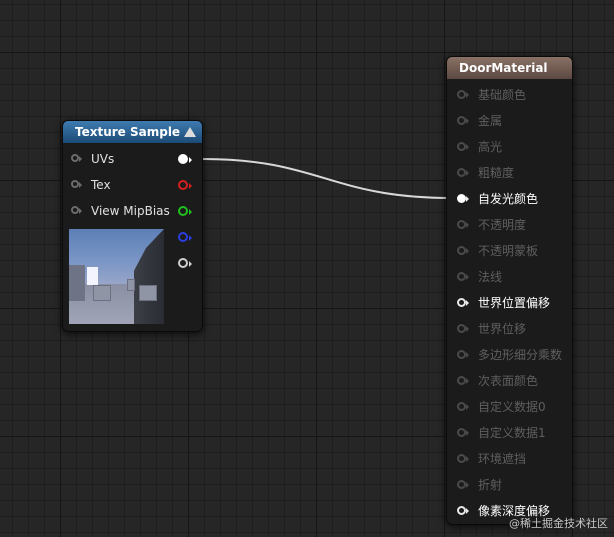 This screenshot has height=537, width=614. Describe the element at coordinates (502, 329) in the screenshot. I see `material-pin-label: 世界位移` at that location.